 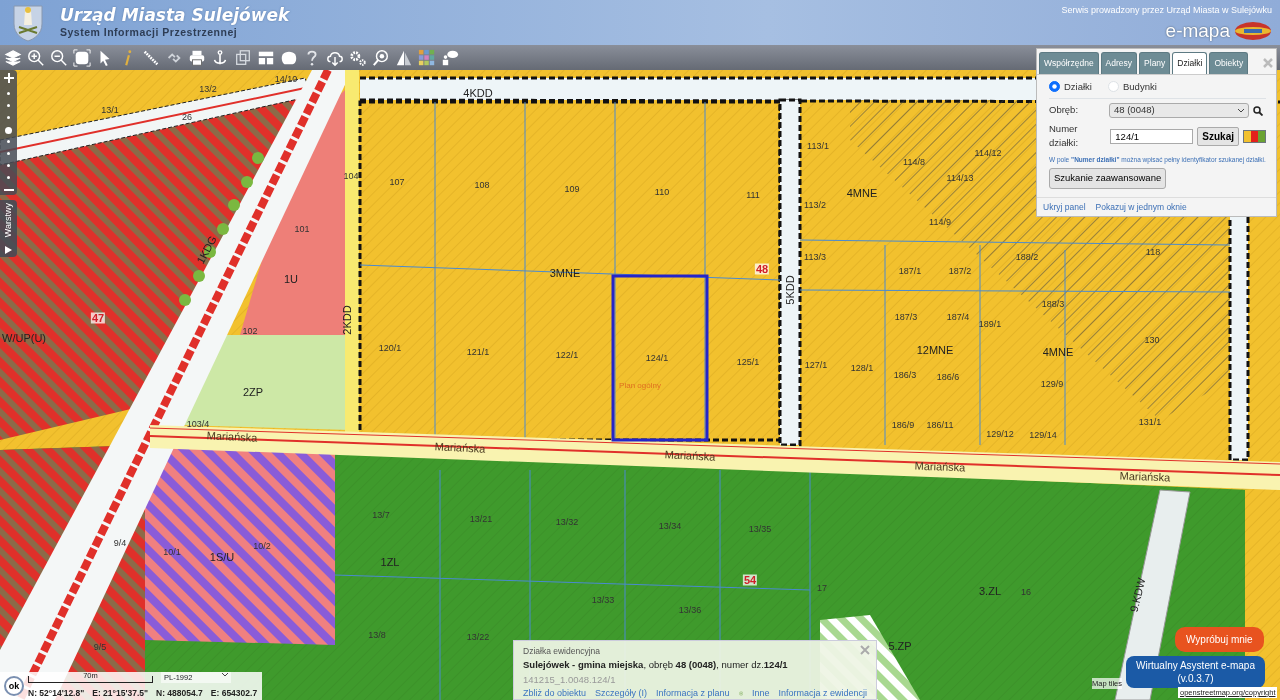 What do you see at coordinates (822, 693) in the screenshot?
I see `popup-link: Informacja z ewidencji` at bounding box center [822, 693].